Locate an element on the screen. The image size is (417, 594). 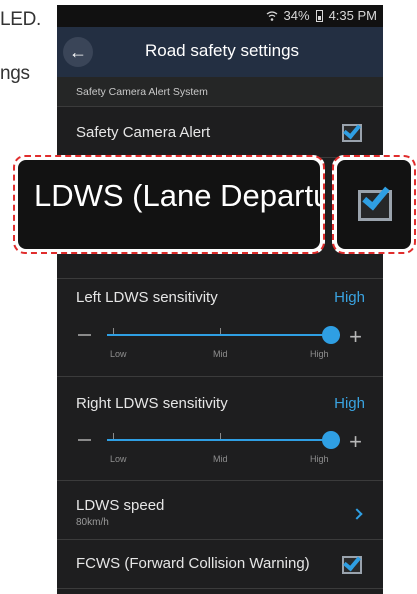
ldws-checkbox-zoom-callout is located at coordinates (374, 204).